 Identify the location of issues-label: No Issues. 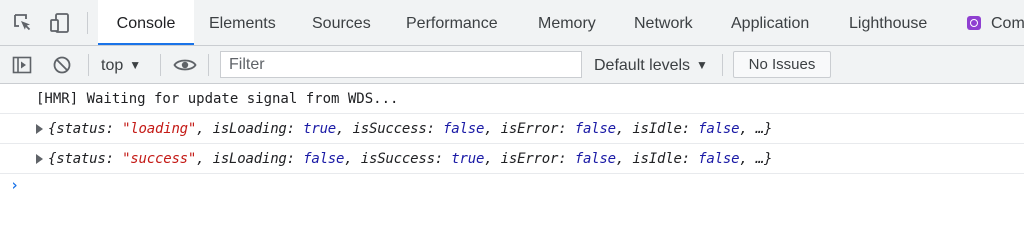
(782, 64).